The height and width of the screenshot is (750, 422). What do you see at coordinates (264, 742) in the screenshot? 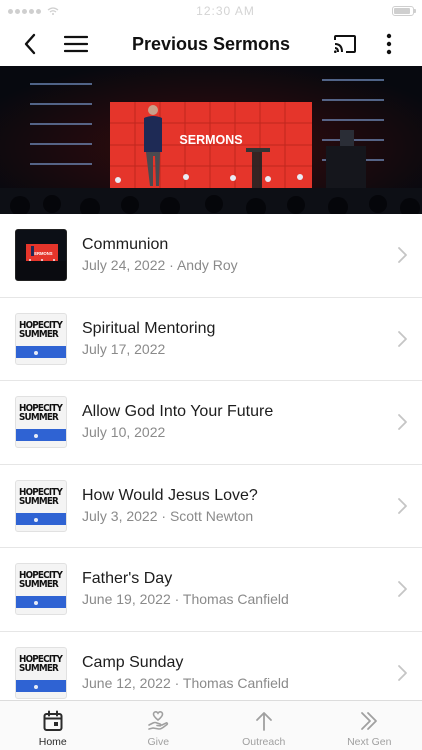
I see `tab-label: Outreach` at bounding box center [264, 742].